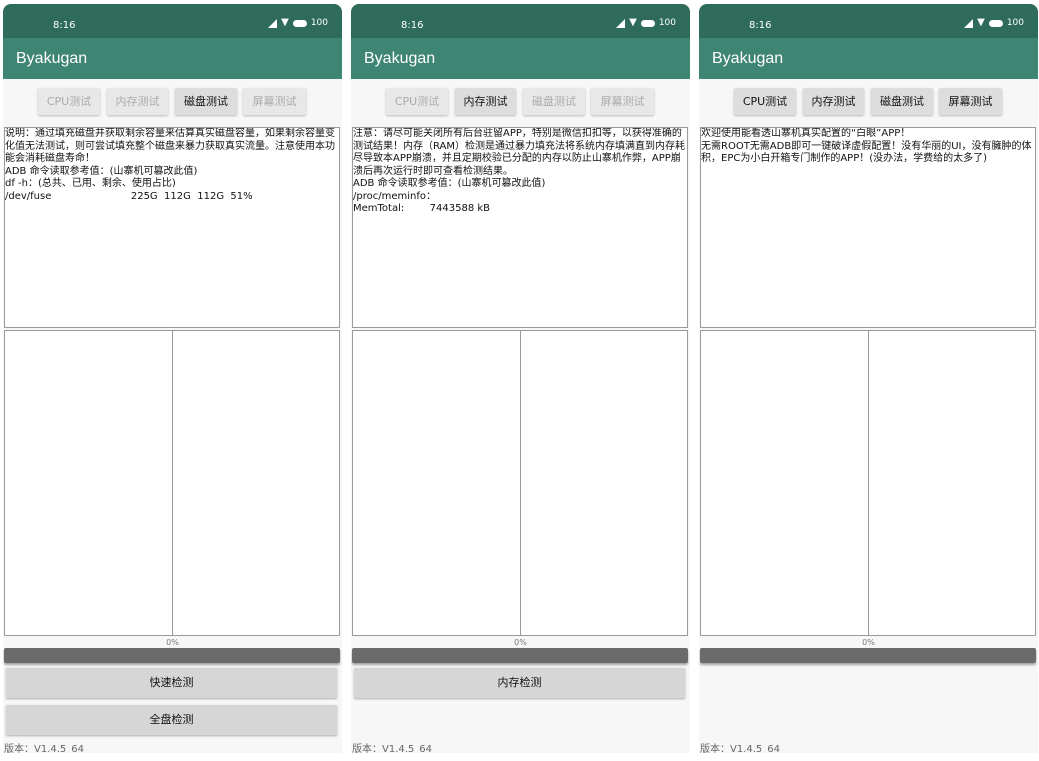  What do you see at coordinates (806, 133) in the screenshot?
I see `info-line: 欢迎使用能看透山寨机真实配置的“白眼”APP！` at bounding box center [806, 133].